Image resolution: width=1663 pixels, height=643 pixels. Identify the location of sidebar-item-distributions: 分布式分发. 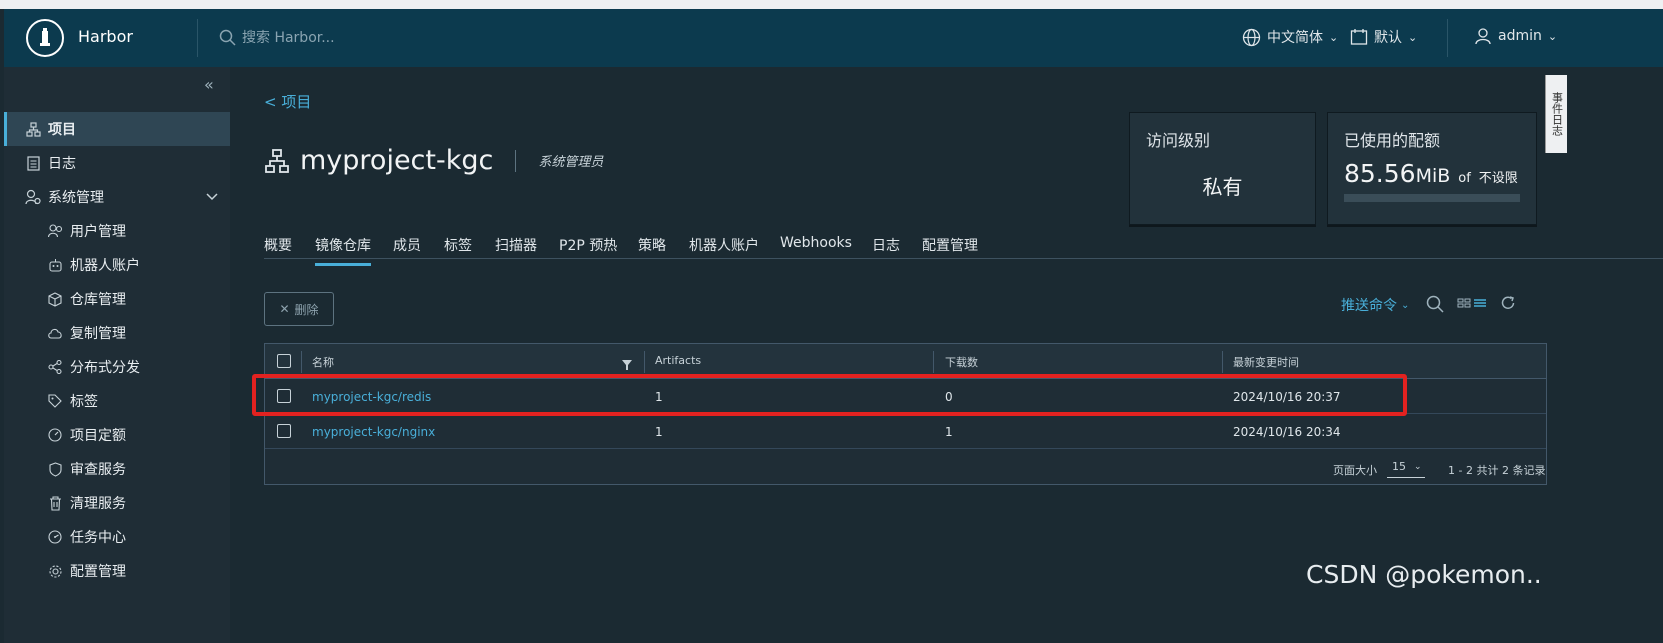
(117, 367).